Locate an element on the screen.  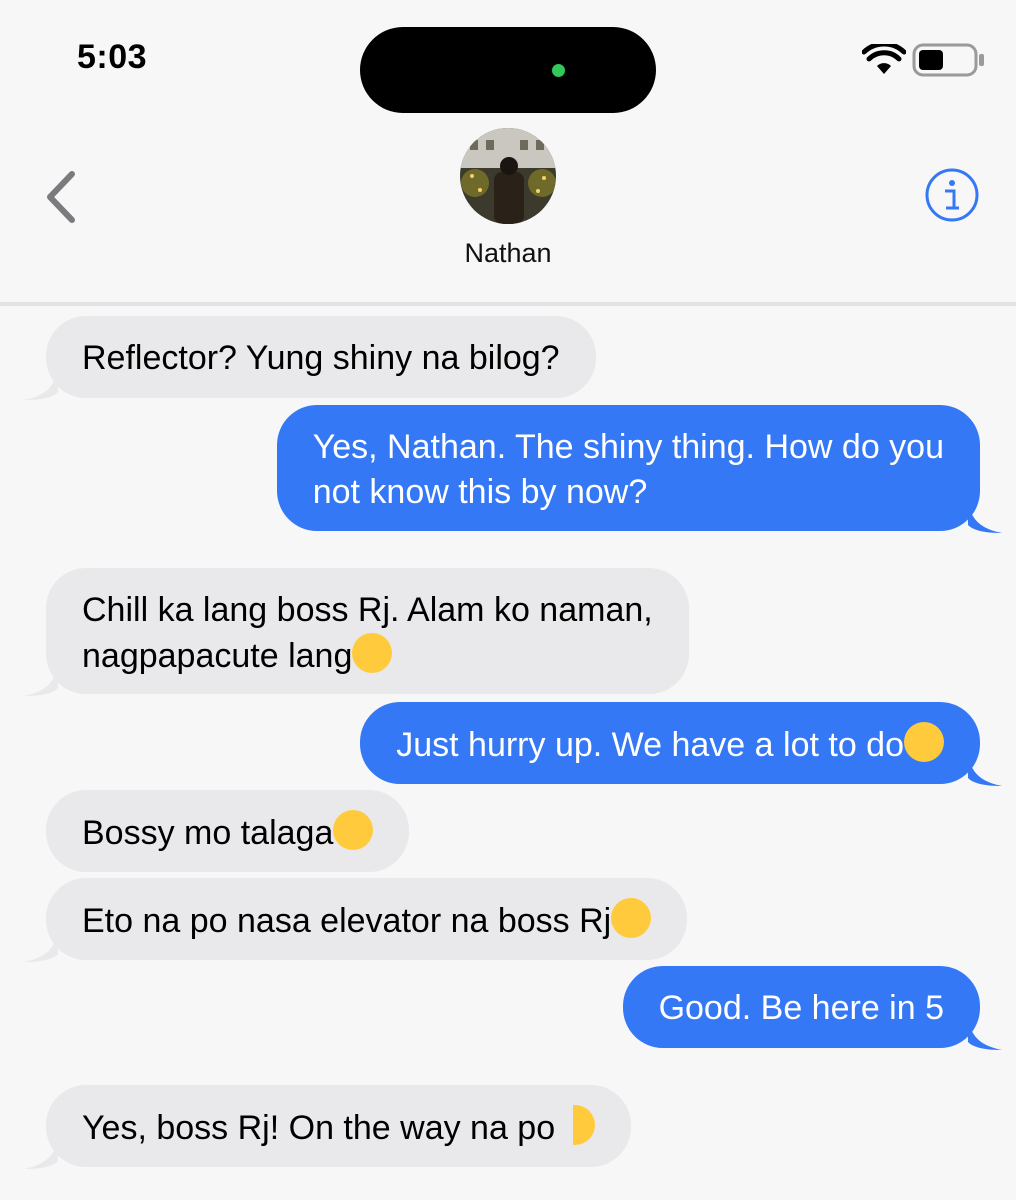
message-bubble-incoming: Reflector? Yung shiny na bilog? is located at coordinates (310, 358).